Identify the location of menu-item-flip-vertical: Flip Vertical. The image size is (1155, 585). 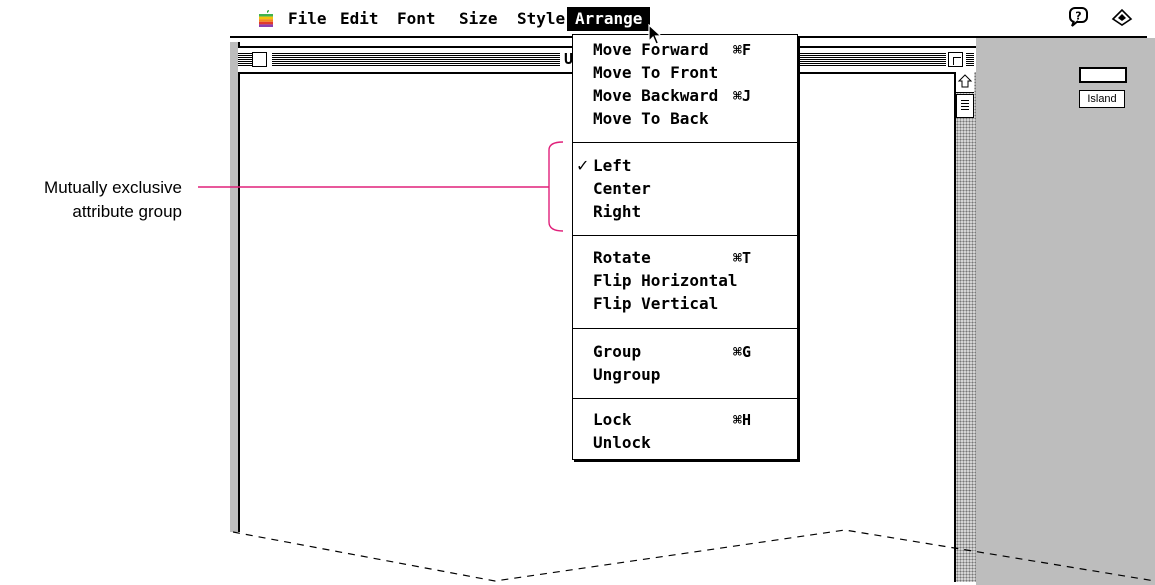
(655, 303).